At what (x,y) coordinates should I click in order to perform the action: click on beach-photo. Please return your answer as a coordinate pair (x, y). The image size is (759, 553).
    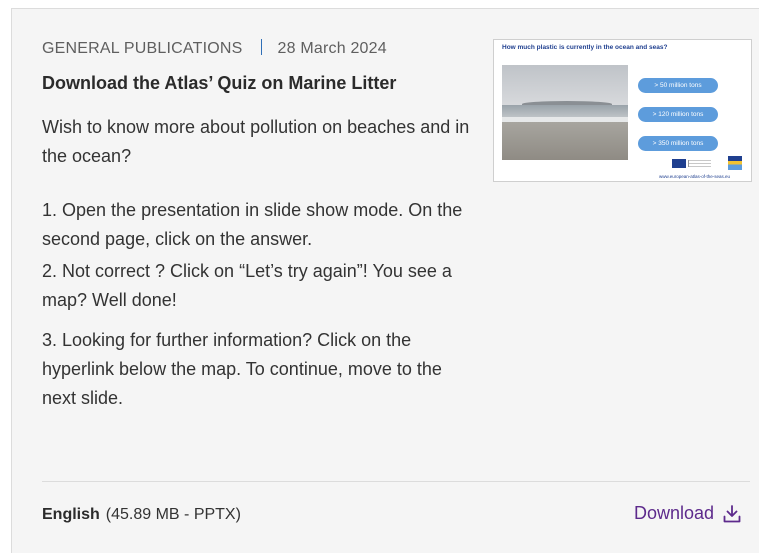
    Looking at the image, I should click on (565, 112).